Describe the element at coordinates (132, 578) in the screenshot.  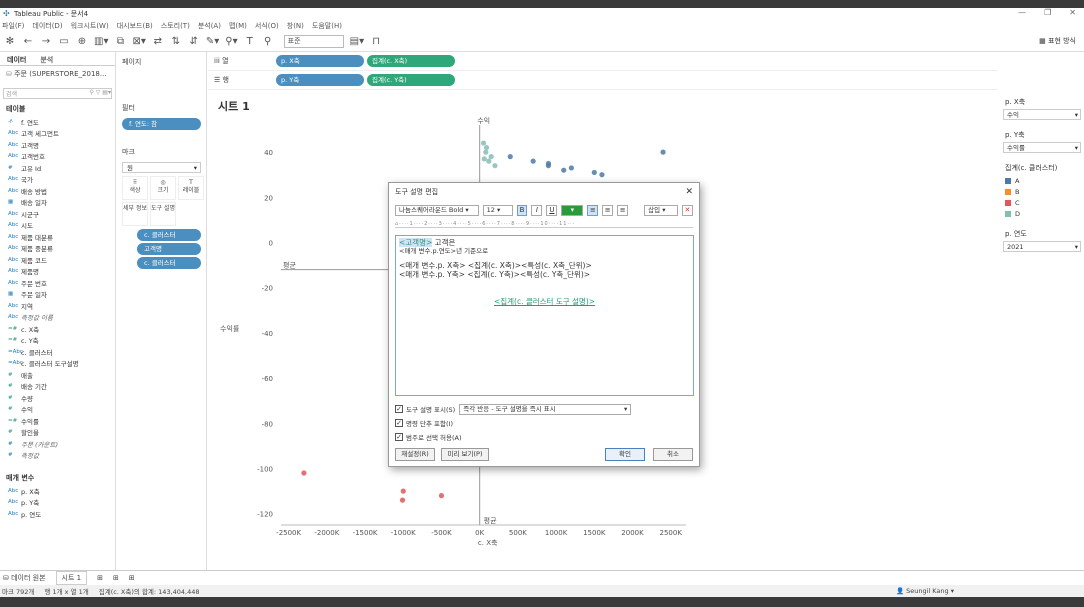
I see `new-story-icon: ⊞` at that location.